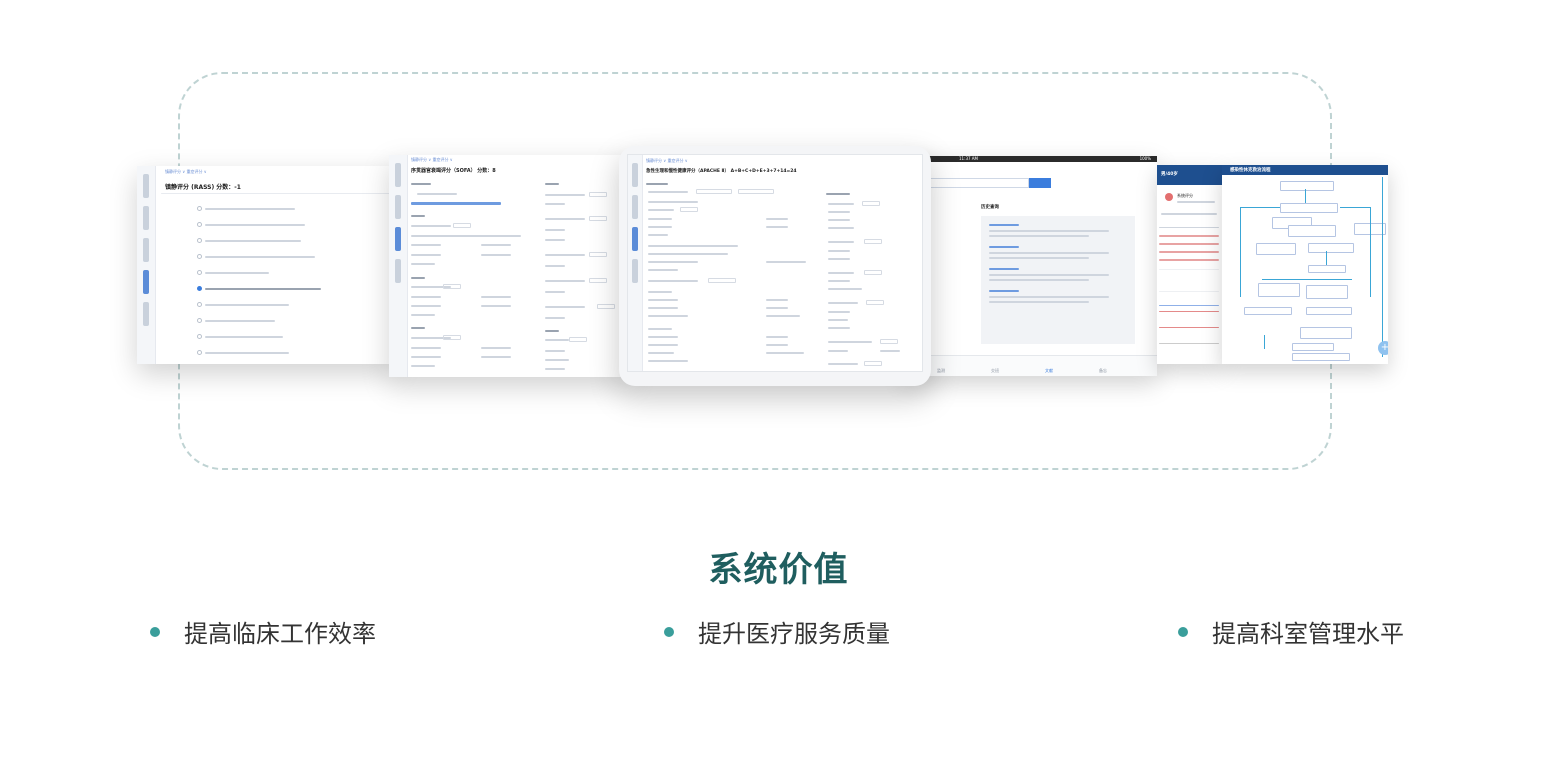 The width and height of the screenshot is (1557, 778). I want to click on sofa-screen: 镇静评分 ∨ 重症评分 ∨ 序贯器官衰竭评分（SOFA） 分数：8, so click(509, 266).